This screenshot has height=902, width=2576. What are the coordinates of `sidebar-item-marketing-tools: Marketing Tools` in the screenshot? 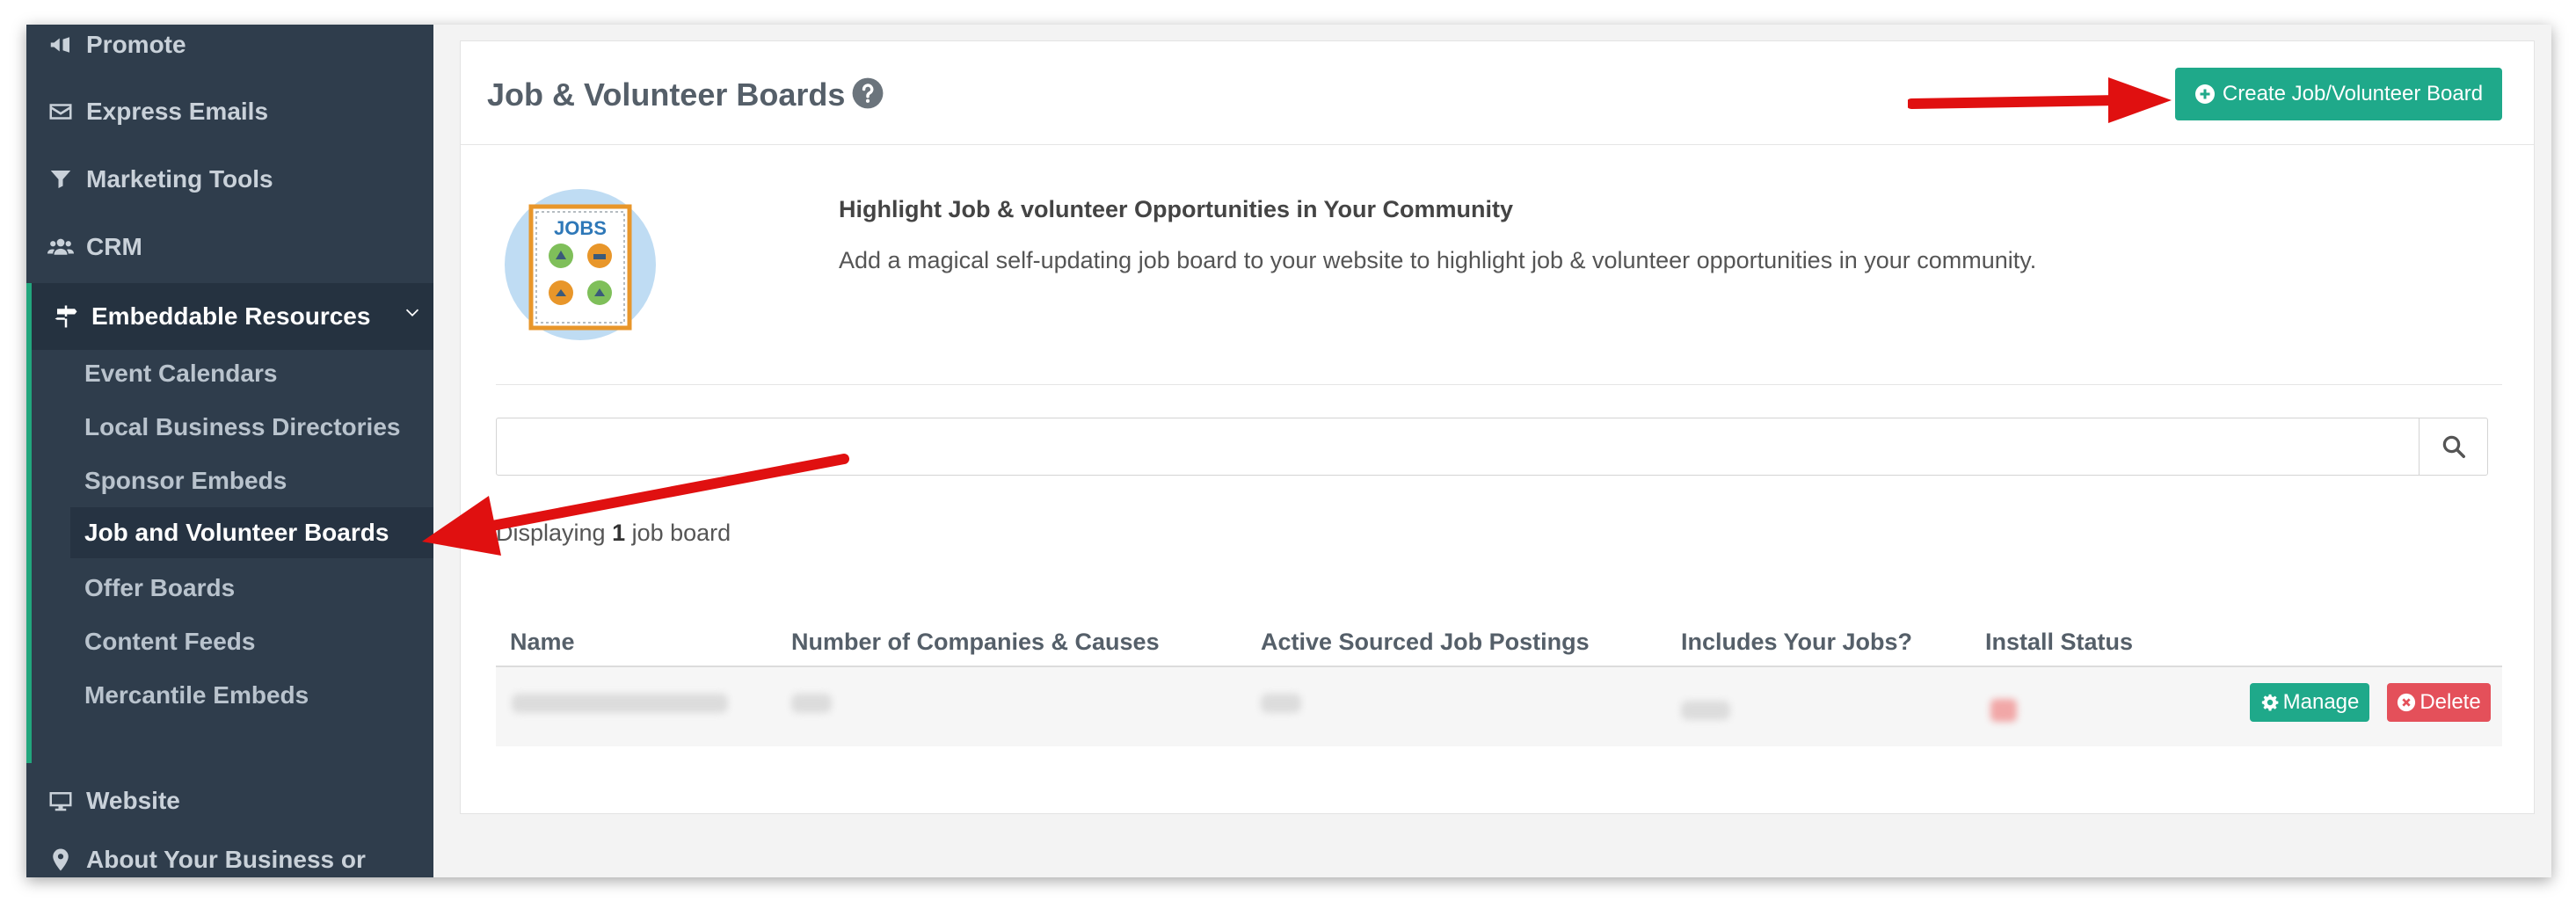 It's located at (229, 179).